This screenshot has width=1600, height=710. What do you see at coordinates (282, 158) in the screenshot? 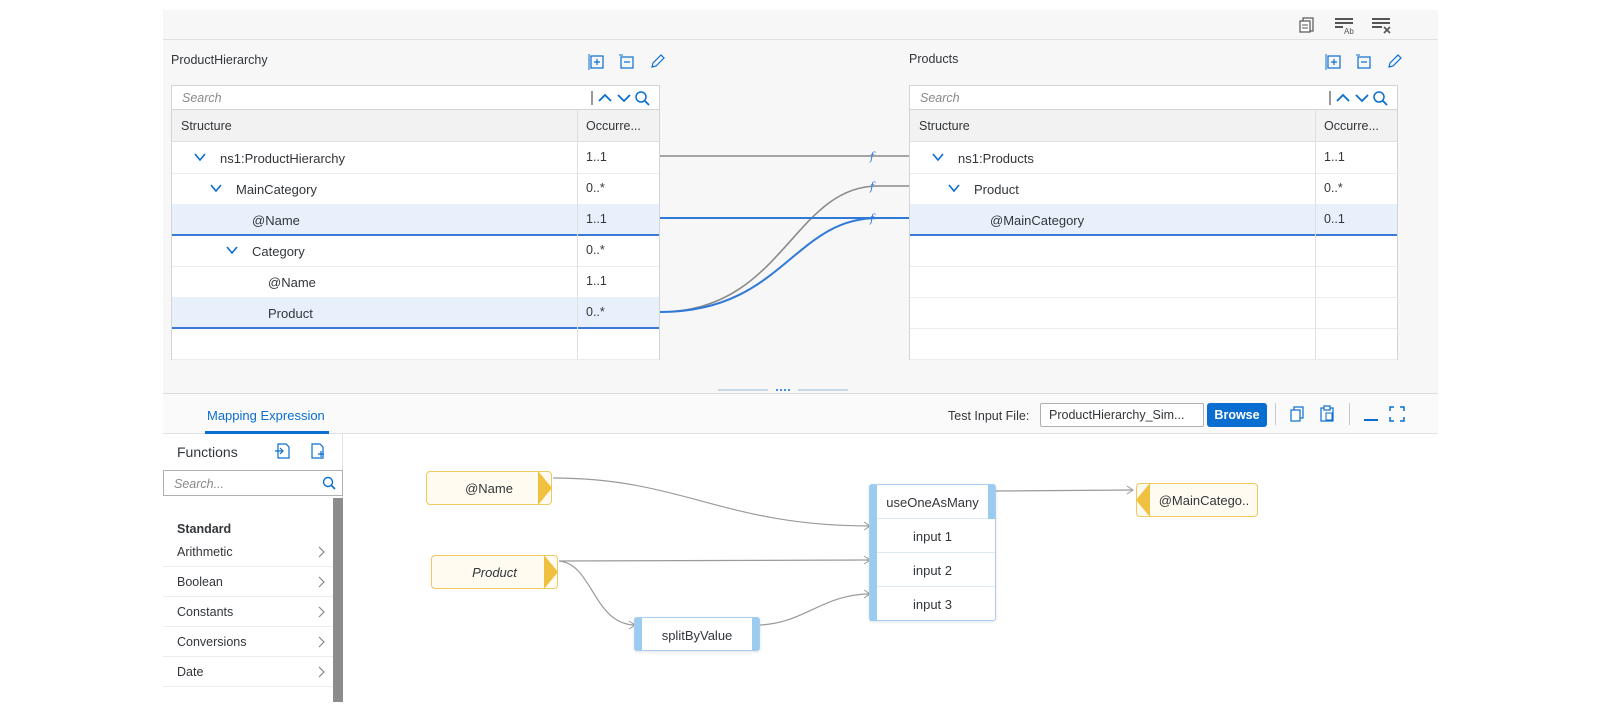
I see `tree-node-label: ns1:ProductHierarchy` at bounding box center [282, 158].